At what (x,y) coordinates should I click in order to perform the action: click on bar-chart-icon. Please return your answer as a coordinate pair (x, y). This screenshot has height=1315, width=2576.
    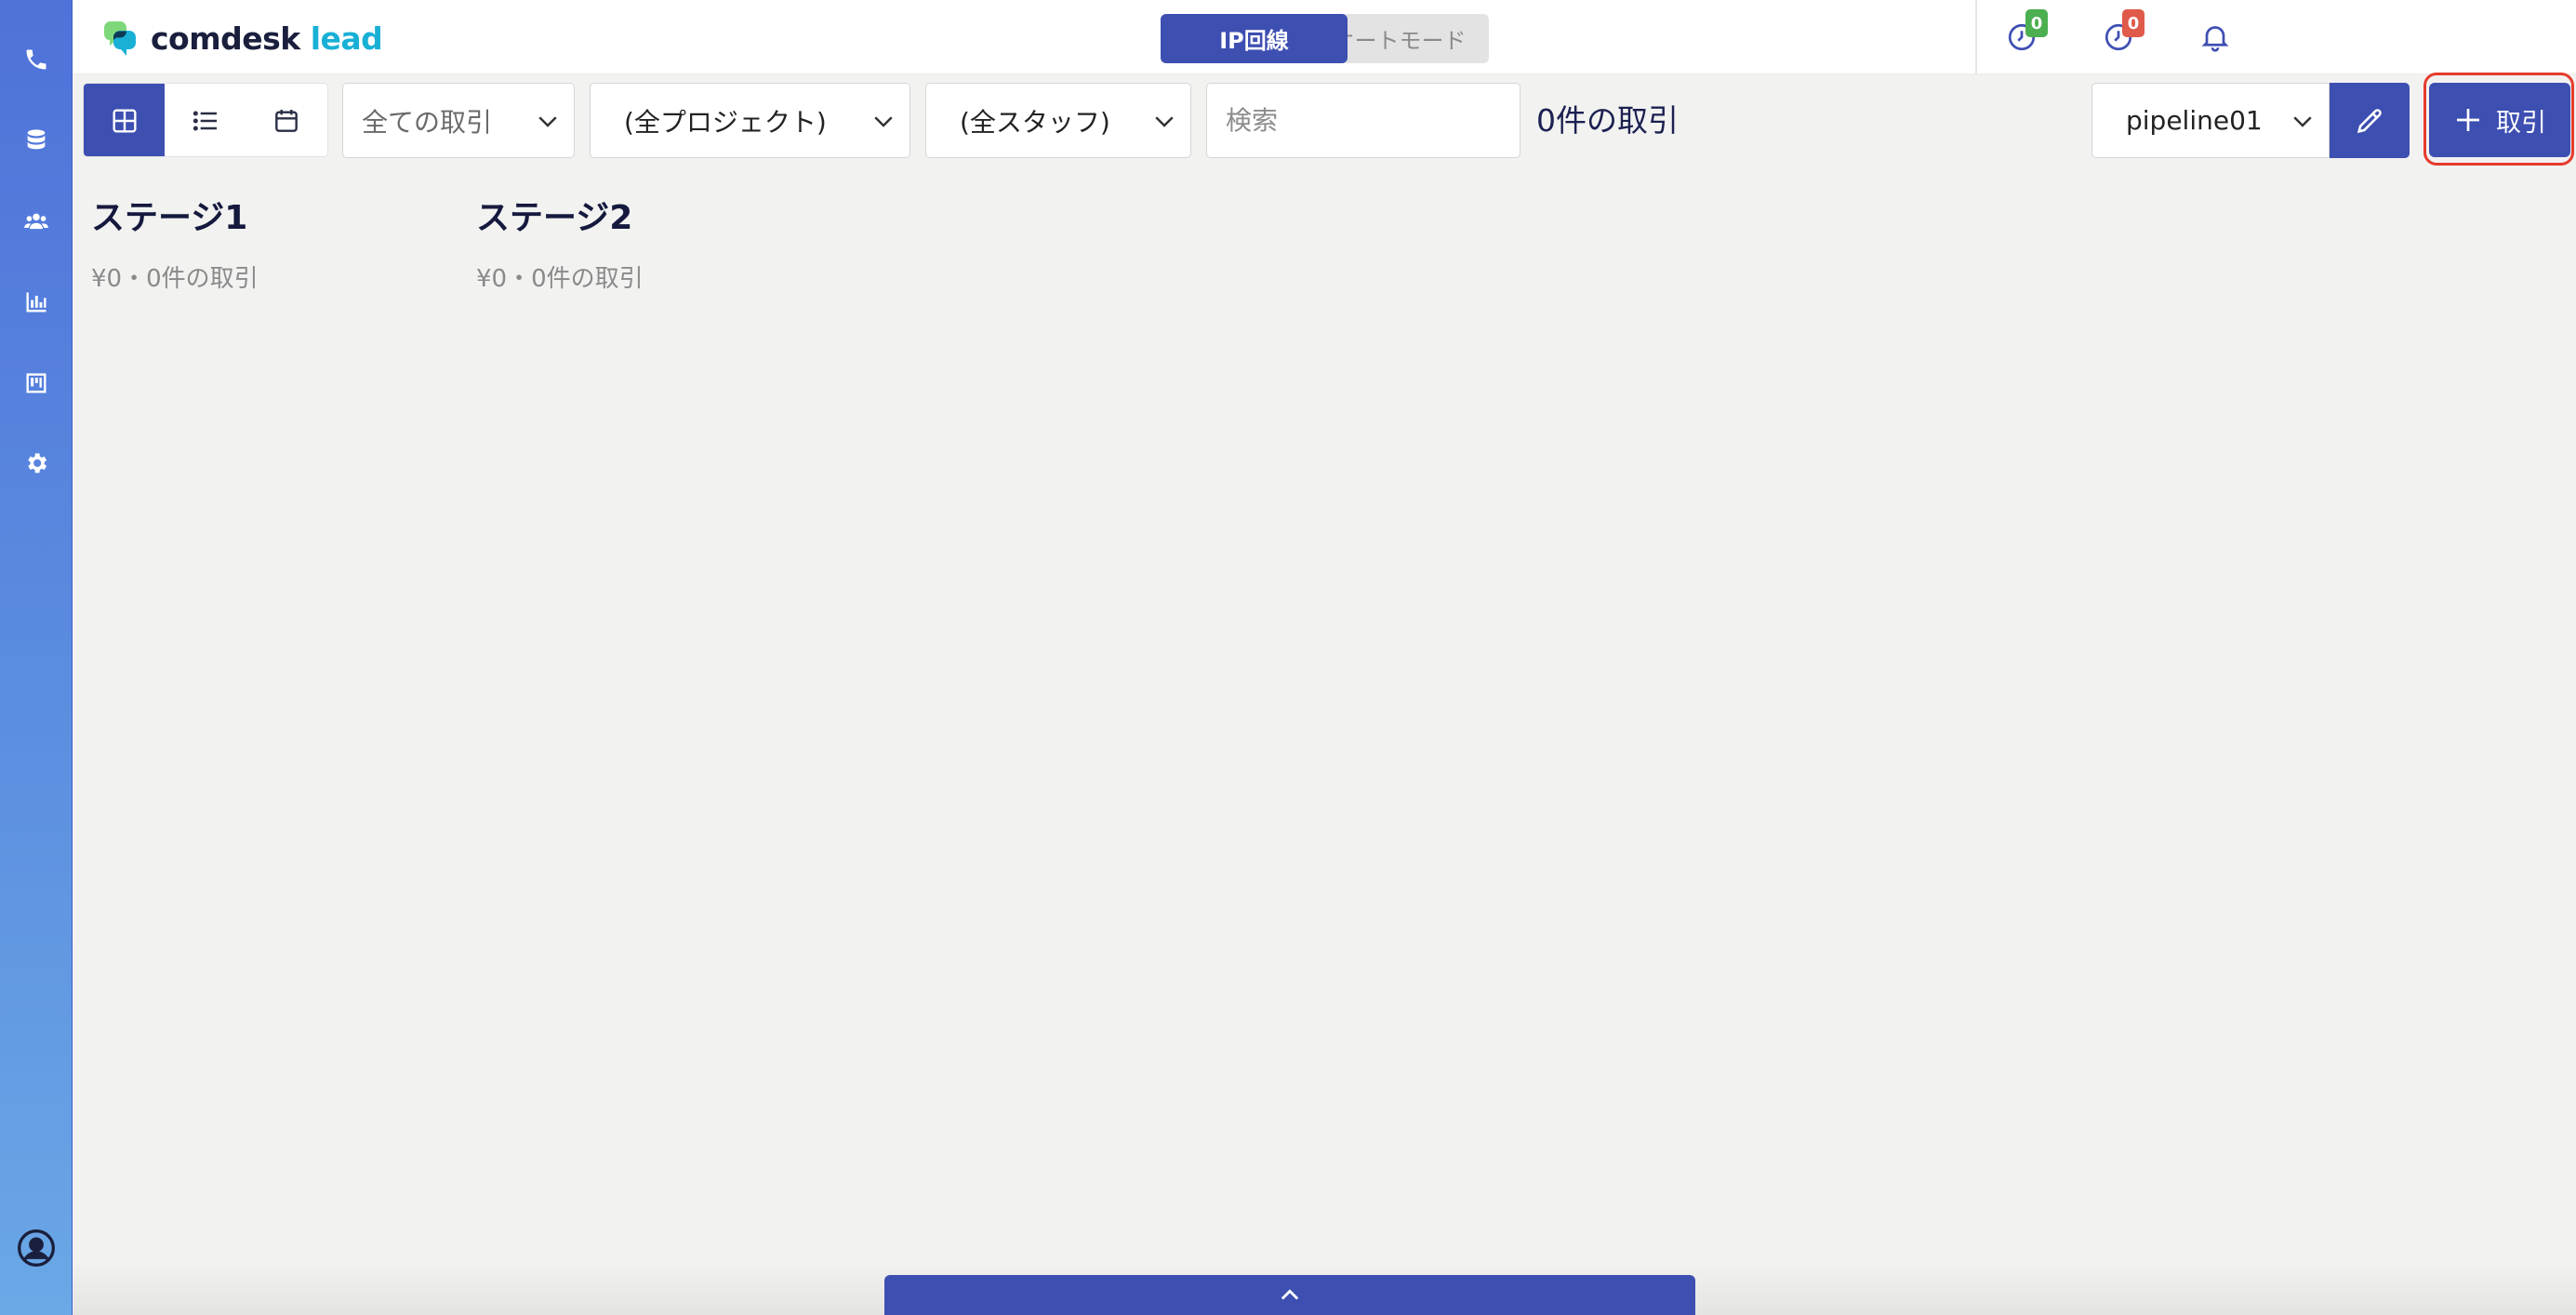
    Looking at the image, I should click on (36, 302).